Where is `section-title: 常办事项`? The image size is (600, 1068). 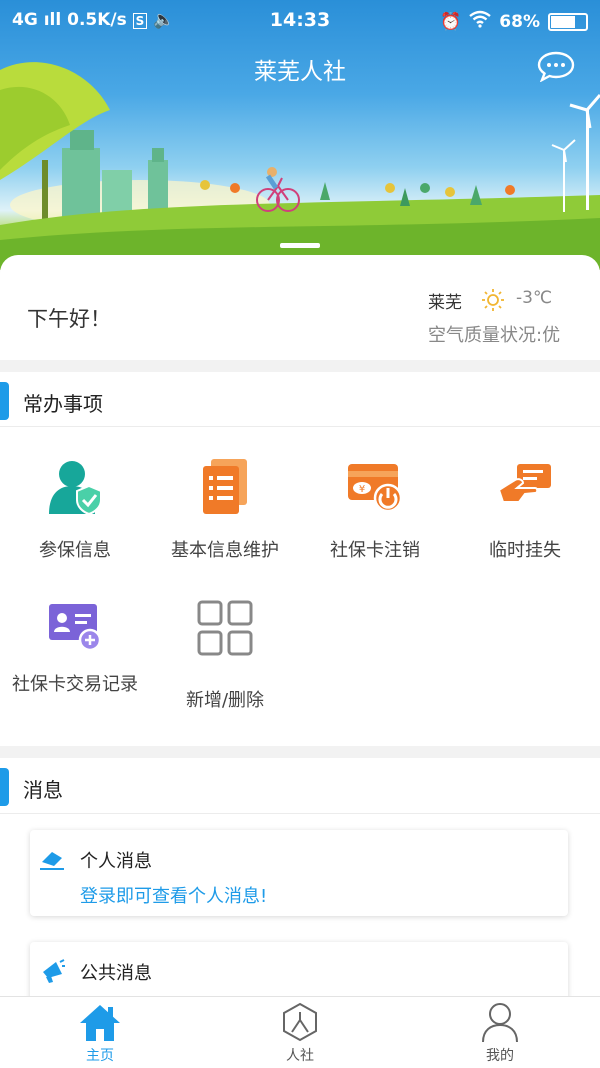
section-title: 常办事项 is located at coordinates (63, 404).